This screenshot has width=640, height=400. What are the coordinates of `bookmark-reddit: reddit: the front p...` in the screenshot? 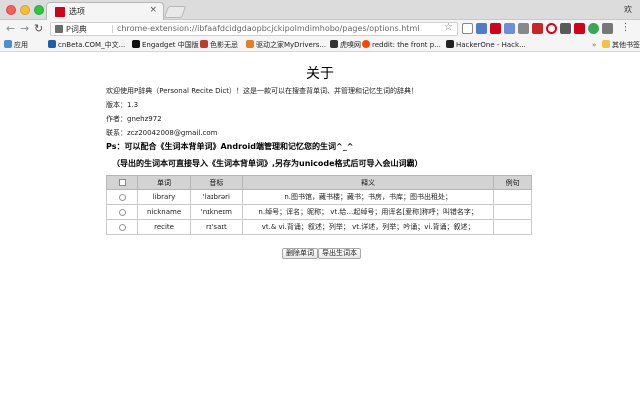 It's located at (401, 45).